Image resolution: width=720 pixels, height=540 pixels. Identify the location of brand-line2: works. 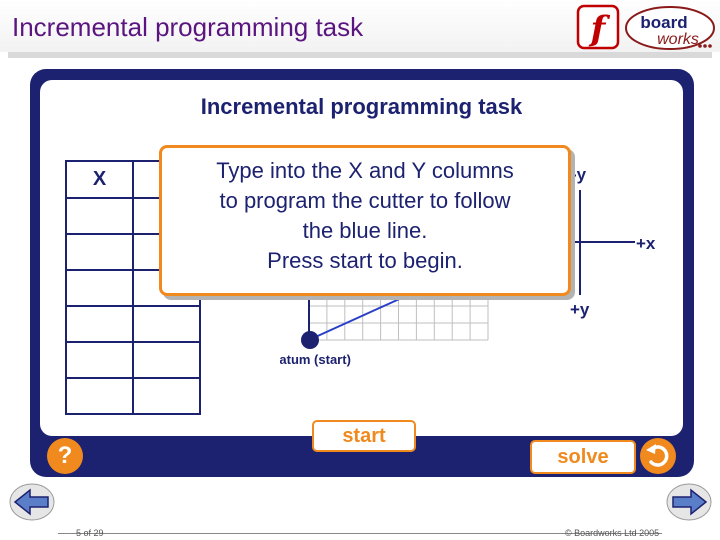
(678, 39).